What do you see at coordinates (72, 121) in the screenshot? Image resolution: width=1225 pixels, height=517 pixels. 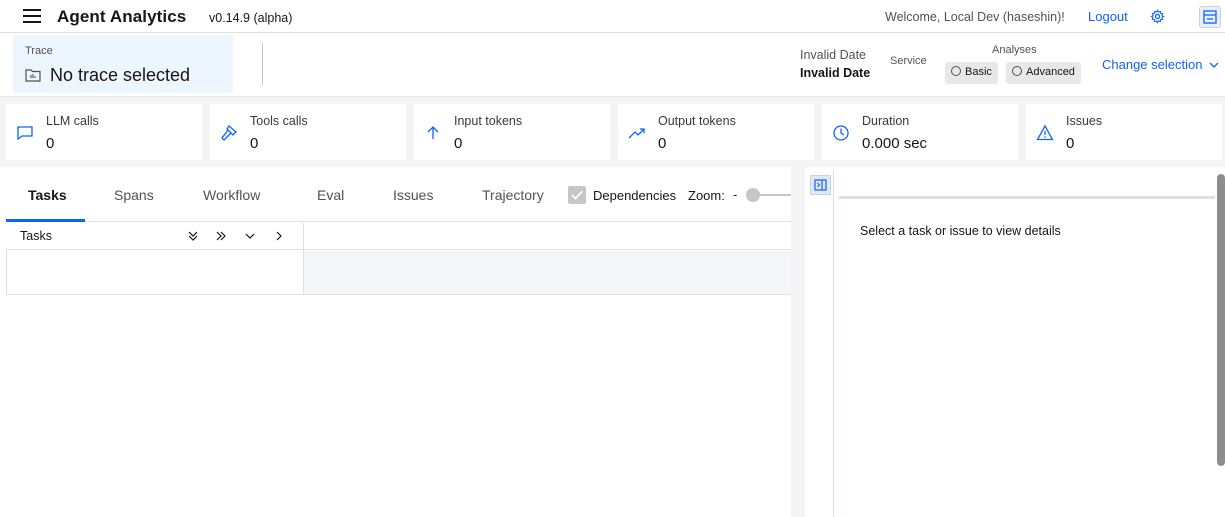 I see `metric-label: LLM calls` at bounding box center [72, 121].